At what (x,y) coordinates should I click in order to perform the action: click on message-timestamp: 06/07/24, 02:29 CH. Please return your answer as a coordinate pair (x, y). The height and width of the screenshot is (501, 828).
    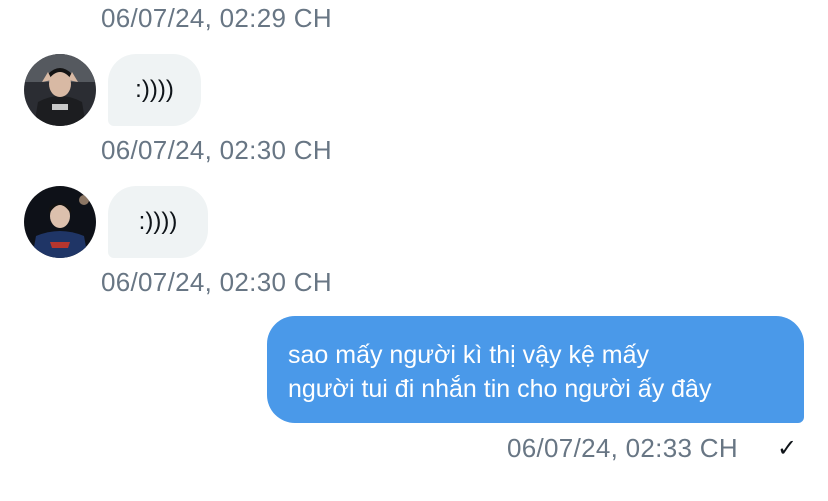
    Looking at the image, I should click on (216, 18).